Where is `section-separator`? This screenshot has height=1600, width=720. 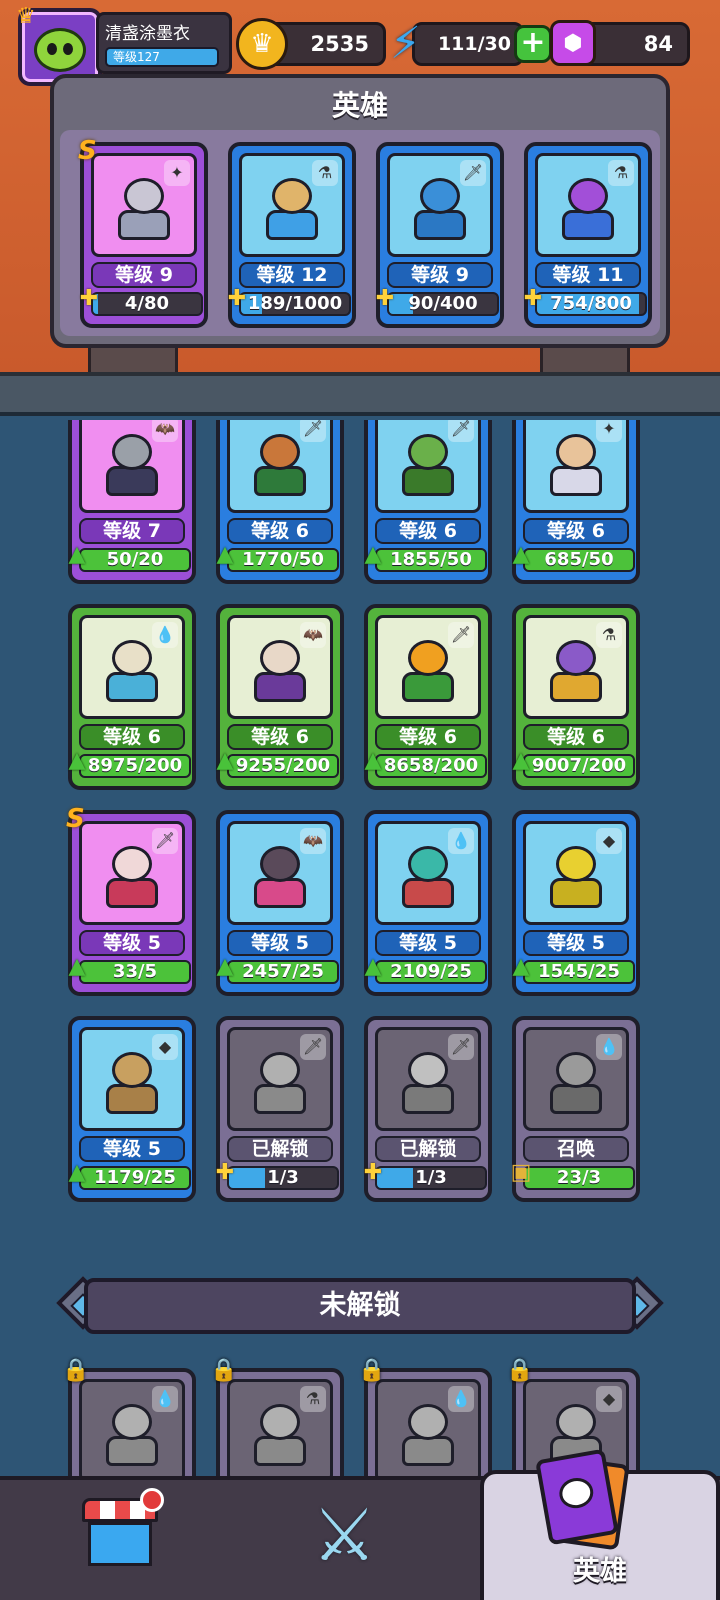 section-separator is located at coordinates (360, 394).